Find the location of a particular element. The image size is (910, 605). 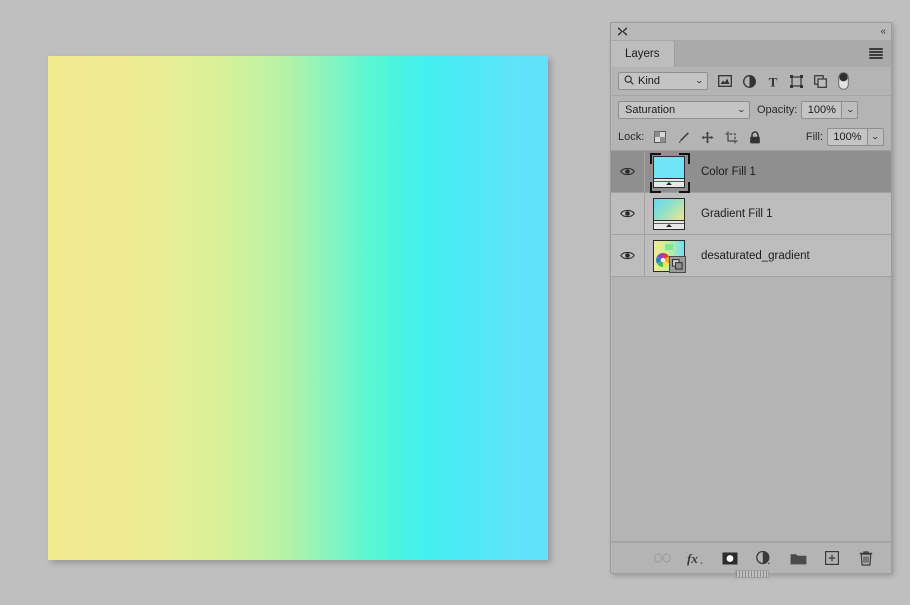

adjustment-layer-button is located at coordinates (764, 558).